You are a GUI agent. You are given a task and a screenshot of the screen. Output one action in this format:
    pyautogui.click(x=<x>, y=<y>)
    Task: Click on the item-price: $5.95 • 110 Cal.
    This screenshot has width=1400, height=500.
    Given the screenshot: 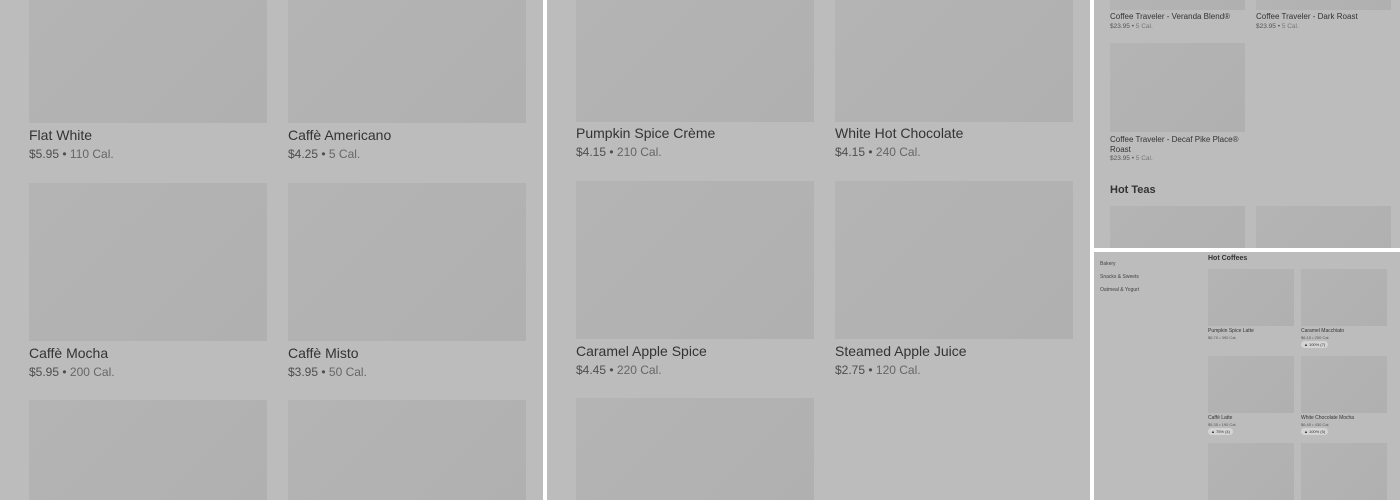 What is the action you would take?
    pyautogui.click(x=71, y=154)
    